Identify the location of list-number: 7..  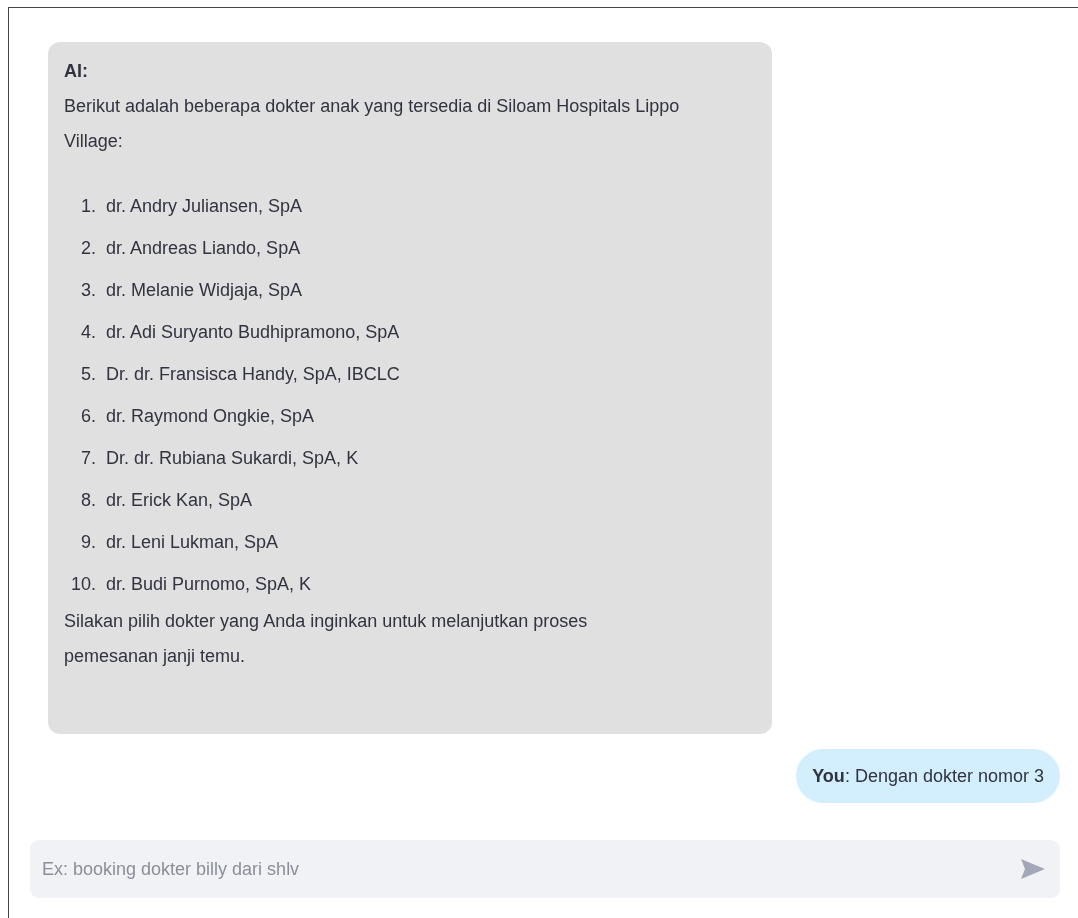
(88, 458).